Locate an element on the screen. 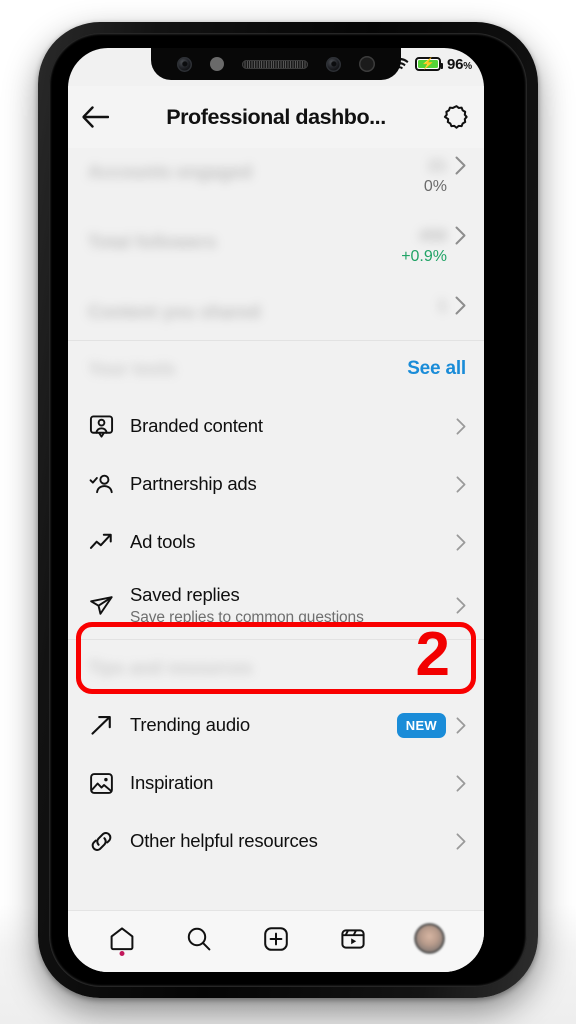  reels-icon is located at coordinates (353, 939).